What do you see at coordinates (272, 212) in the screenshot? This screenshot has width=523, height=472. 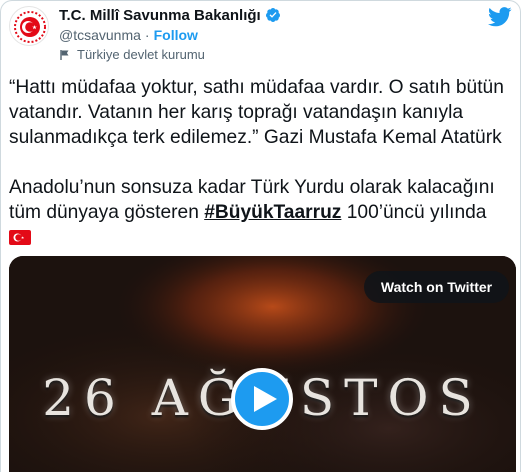 I see `hashtag-link: #BüyükTaarruz` at bounding box center [272, 212].